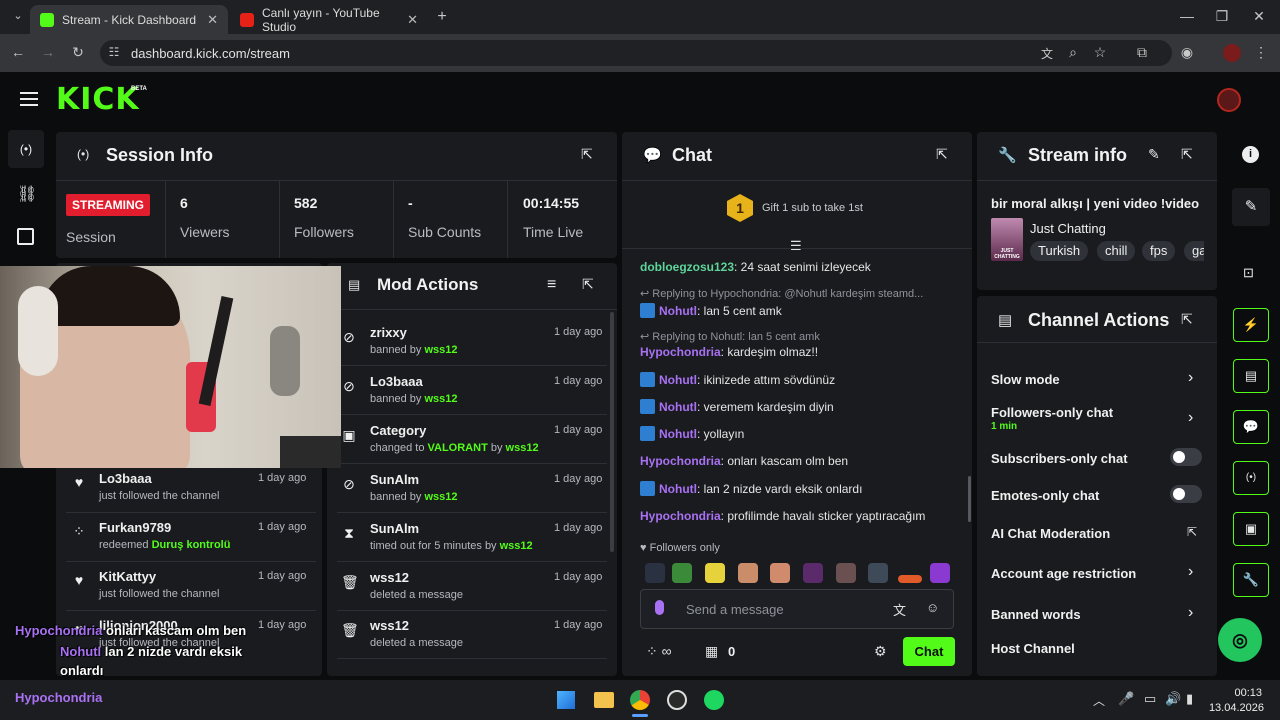 Image resolution: width=1280 pixels, height=720 pixels. Describe the element at coordinates (125, 478) in the screenshot. I see `activity-user: Lo3baaa` at that location.